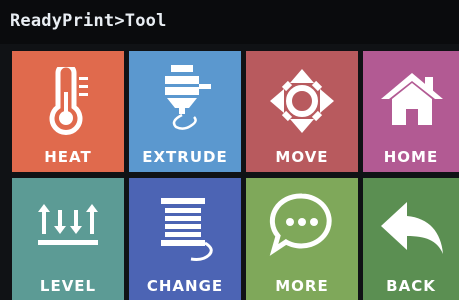 The height and width of the screenshot is (300, 459). I want to click on level-label: LEVEL, so click(68, 286).